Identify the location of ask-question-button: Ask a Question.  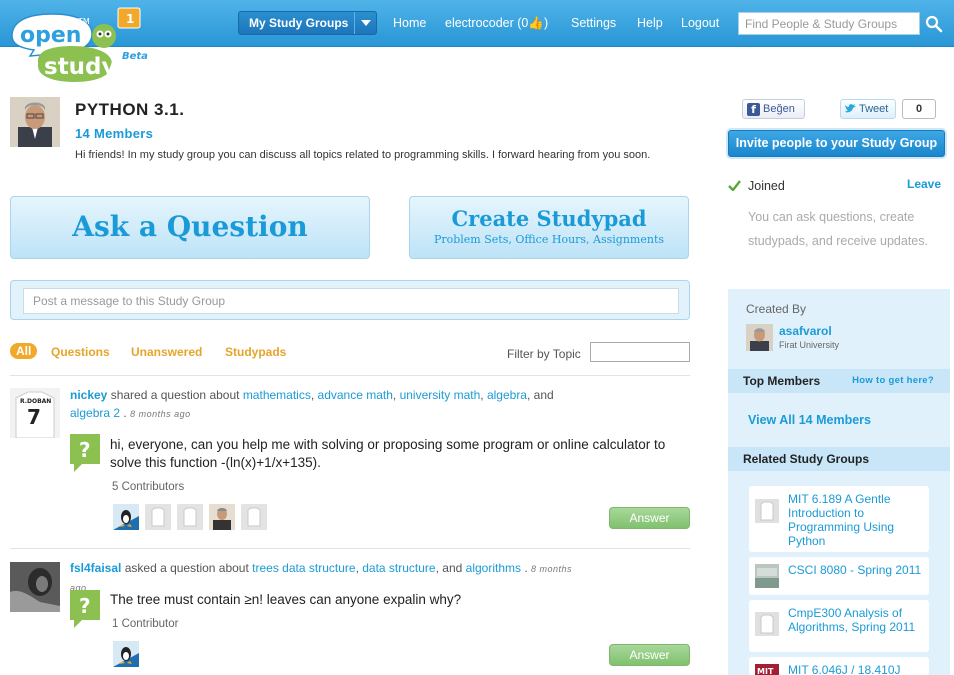
(190, 227).